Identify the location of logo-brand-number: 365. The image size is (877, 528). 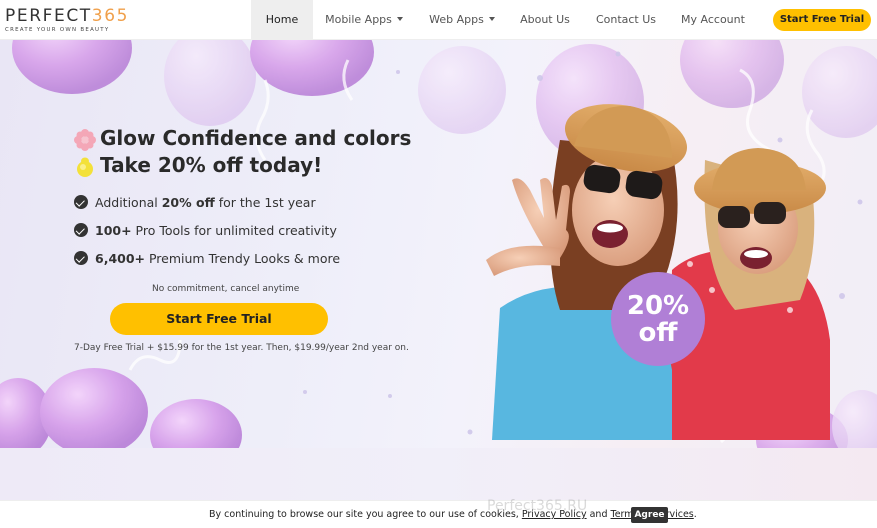
(110, 16).